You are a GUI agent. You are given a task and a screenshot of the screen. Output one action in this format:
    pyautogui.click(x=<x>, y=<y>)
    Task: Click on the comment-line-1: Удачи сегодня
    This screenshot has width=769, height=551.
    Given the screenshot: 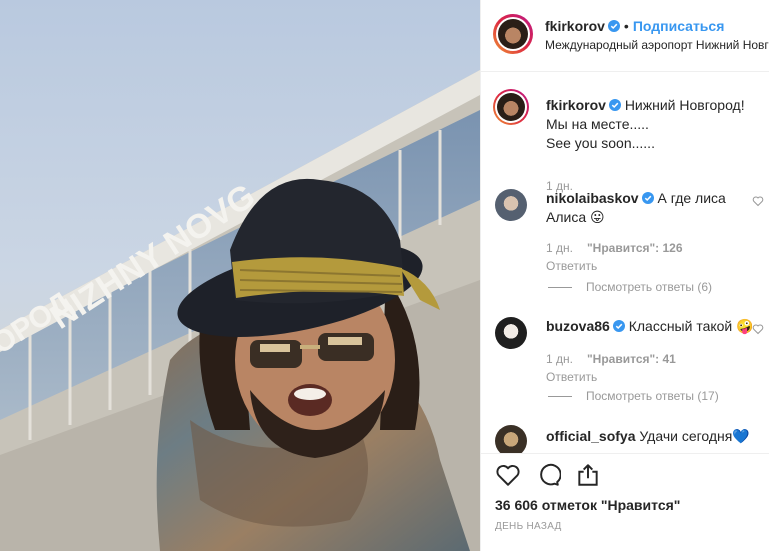 What is the action you would take?
    pyautogui.click(x=686, y=436)
    